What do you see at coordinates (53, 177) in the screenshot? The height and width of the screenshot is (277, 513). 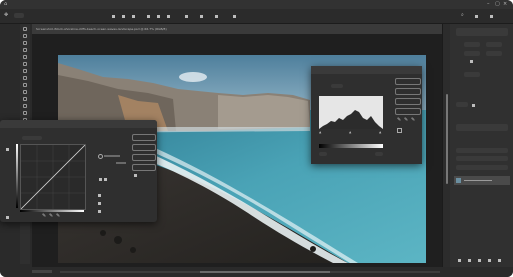 I see `curves-graph` at bounding box center [53, 177].